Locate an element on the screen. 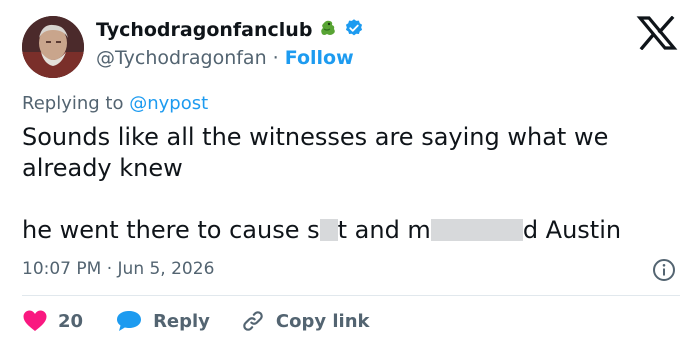  heart-icon is located at coordinates (35, 321).